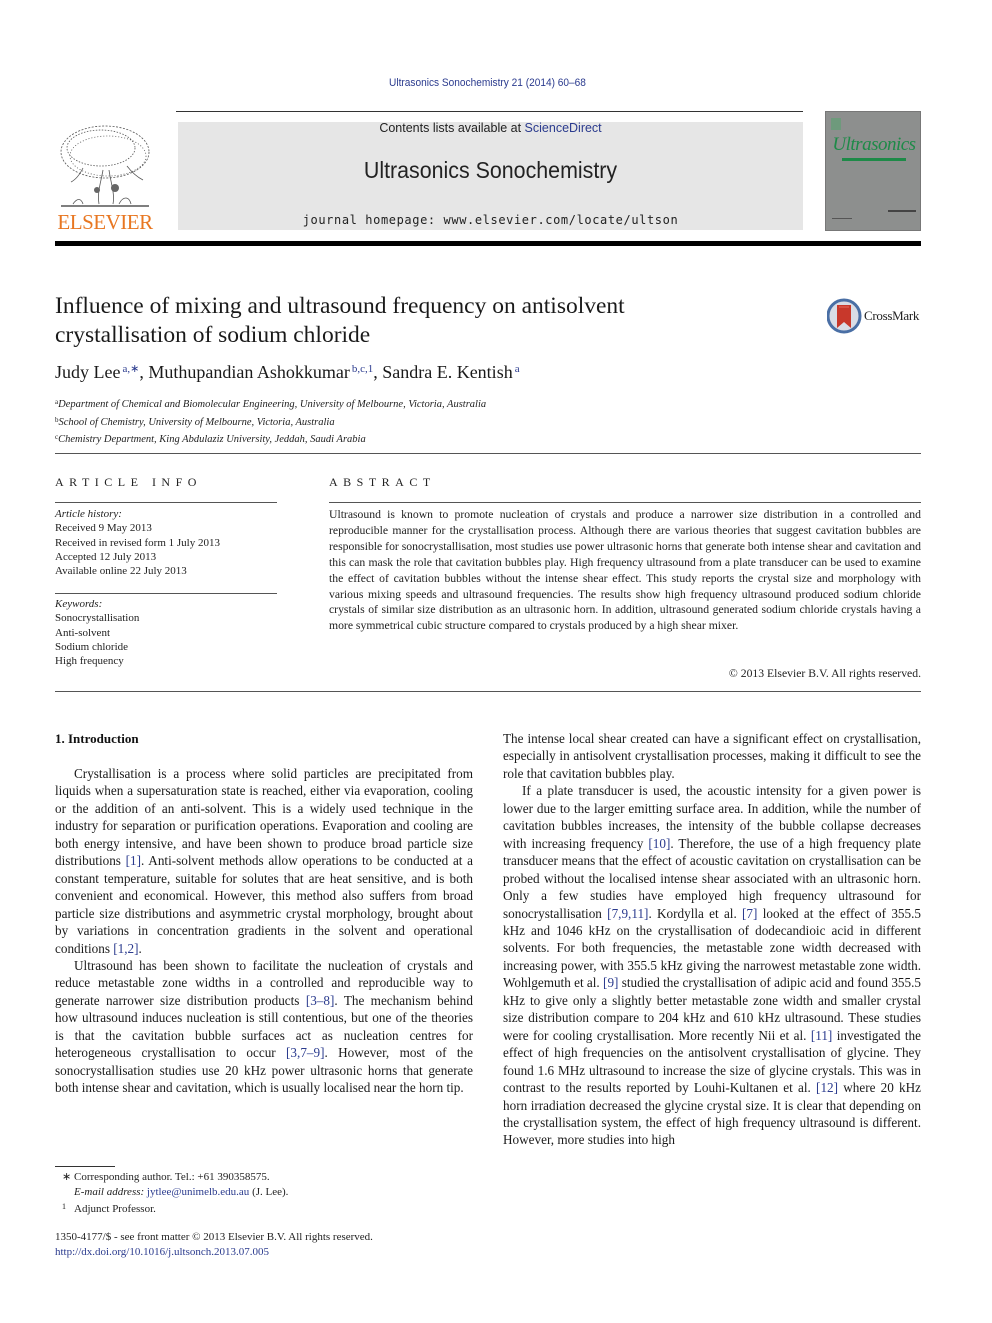  What do you see at coordinates (902, 211) in the screenshot?
I see `cover-editor-text` at bounding box center [902, 211].